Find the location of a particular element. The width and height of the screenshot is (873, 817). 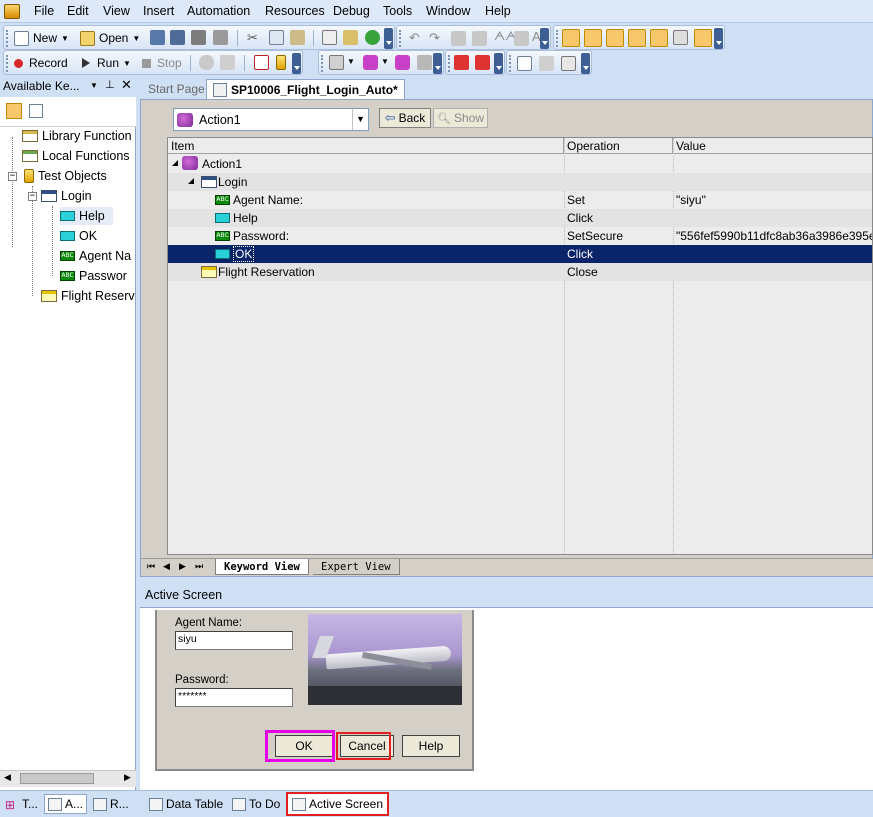

next-tab-icon: ▶ is located at coordinates (182, 567).